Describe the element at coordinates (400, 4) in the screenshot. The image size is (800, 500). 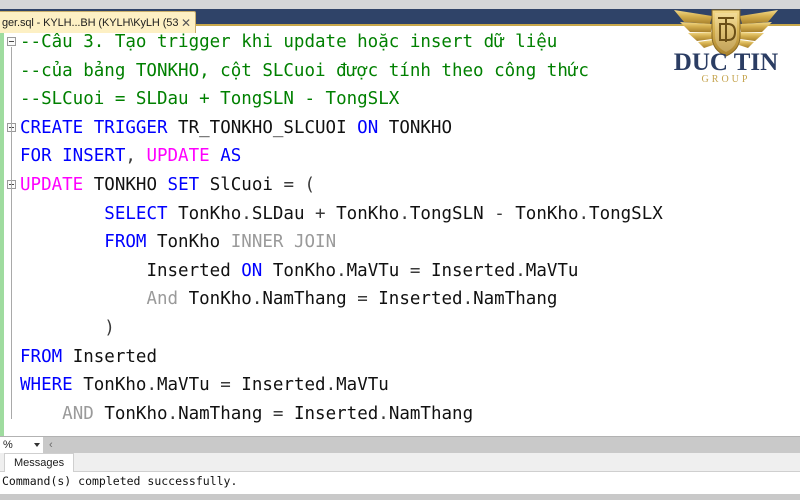
I see `window-top-strip` at that location.